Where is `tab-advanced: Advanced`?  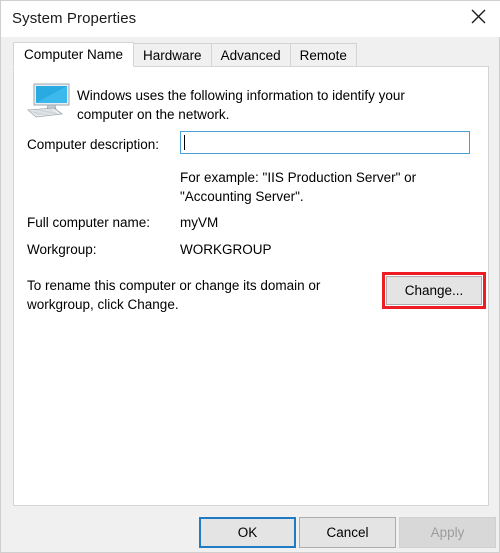
tab-advanced: Advanced is located at coordinates (250, 55).